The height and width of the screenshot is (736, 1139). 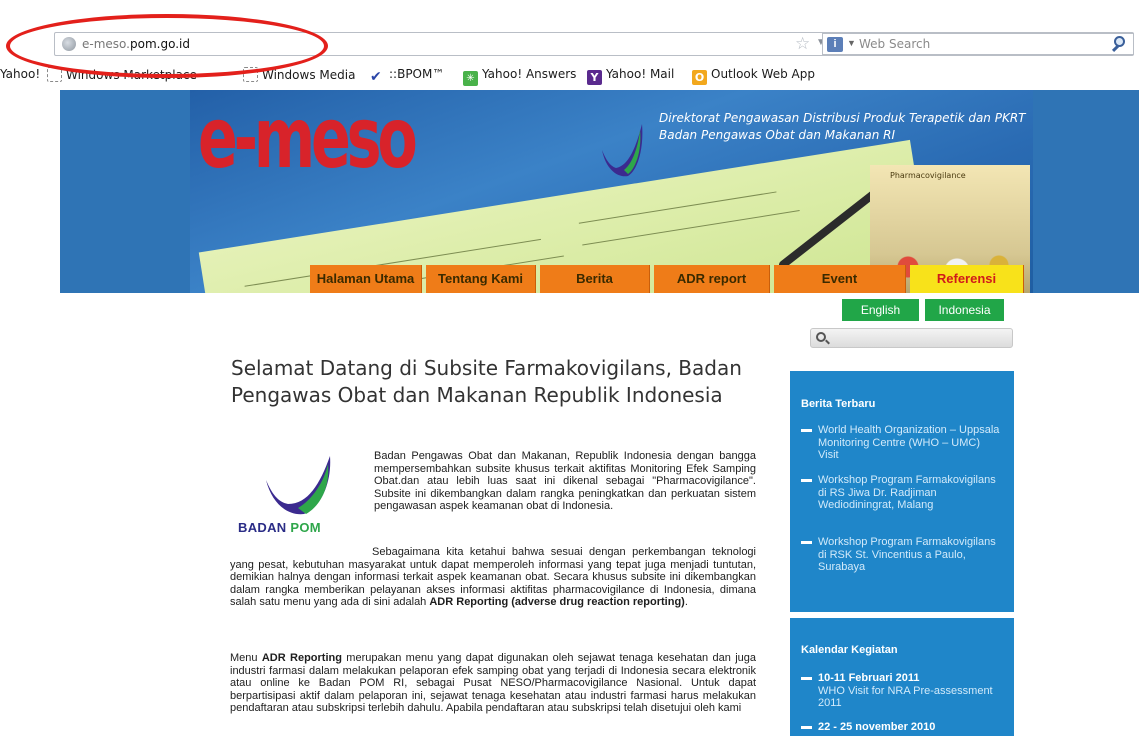 What do you see at coordinates (69, 44) in the screenshot?
I see `site-identity-icon` at bounding box center [69, 44].